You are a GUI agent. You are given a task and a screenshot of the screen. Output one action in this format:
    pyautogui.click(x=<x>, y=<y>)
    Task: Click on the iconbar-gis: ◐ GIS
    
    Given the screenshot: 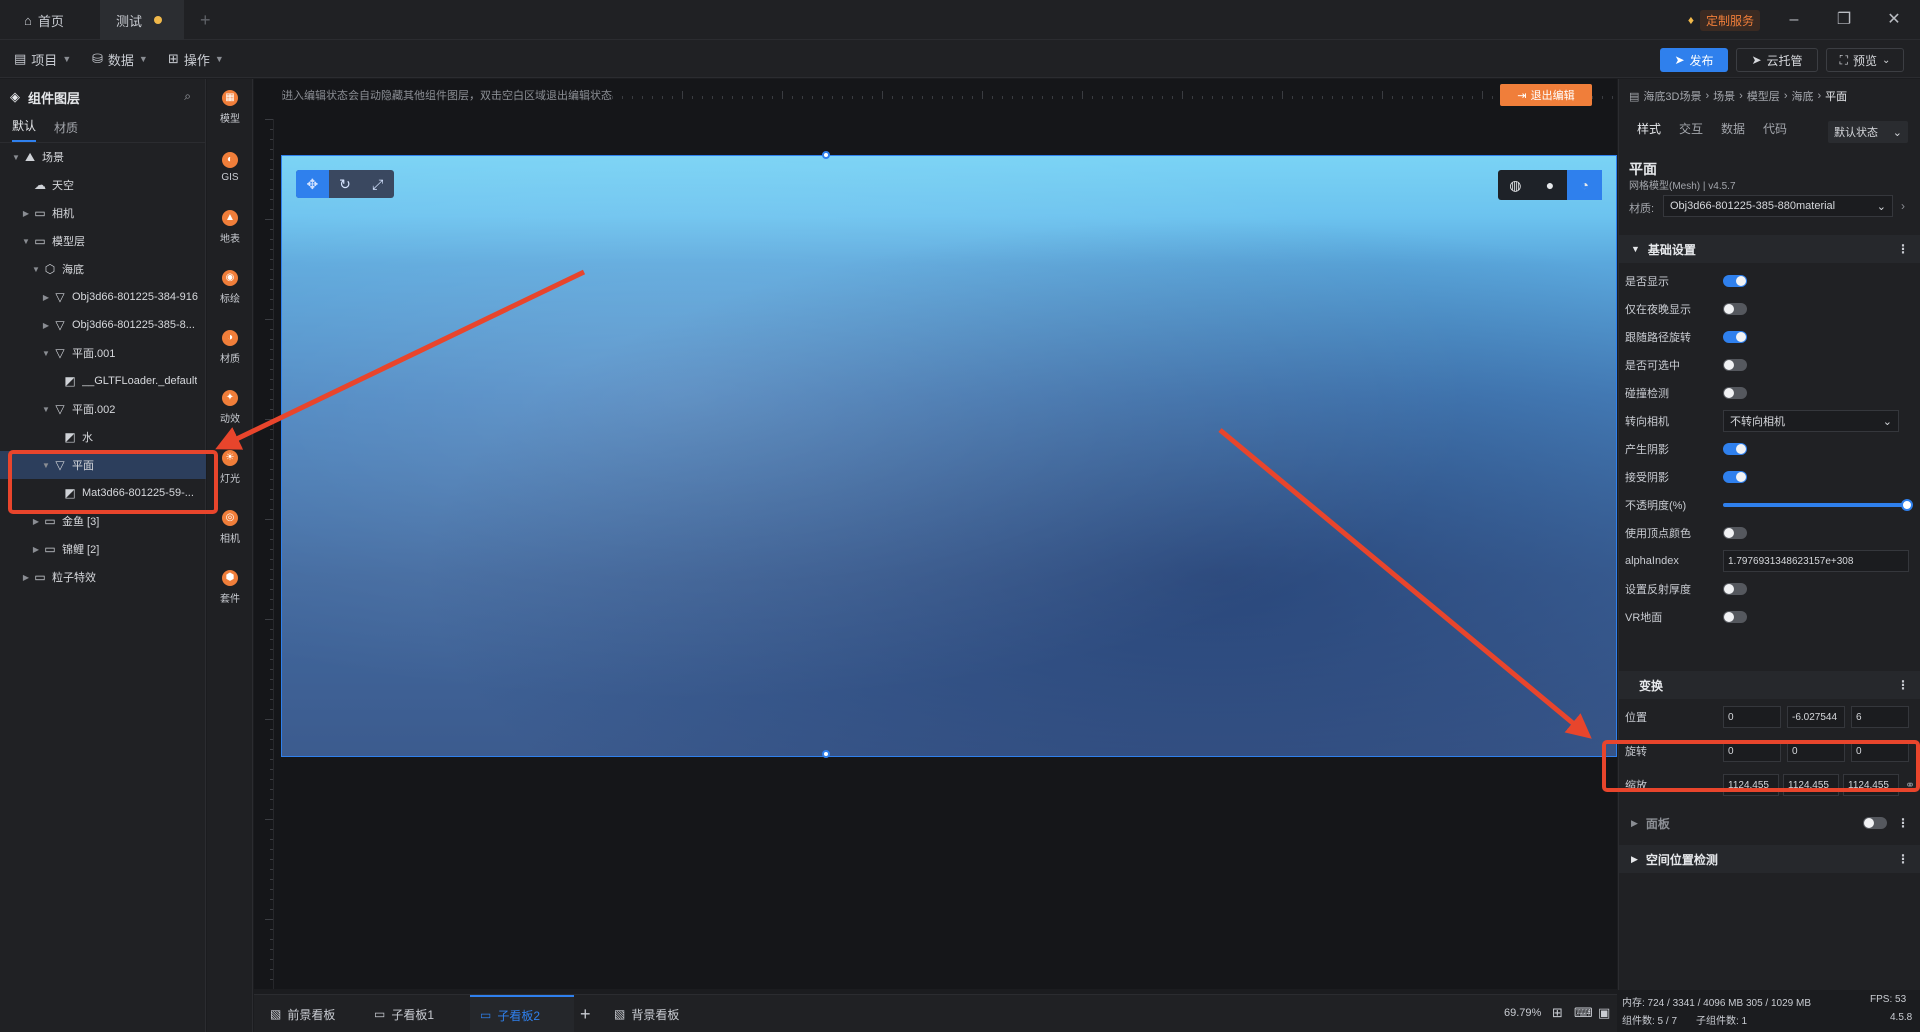 What is the action you would take?
    pyautogui.click(x=230, y=167)
    